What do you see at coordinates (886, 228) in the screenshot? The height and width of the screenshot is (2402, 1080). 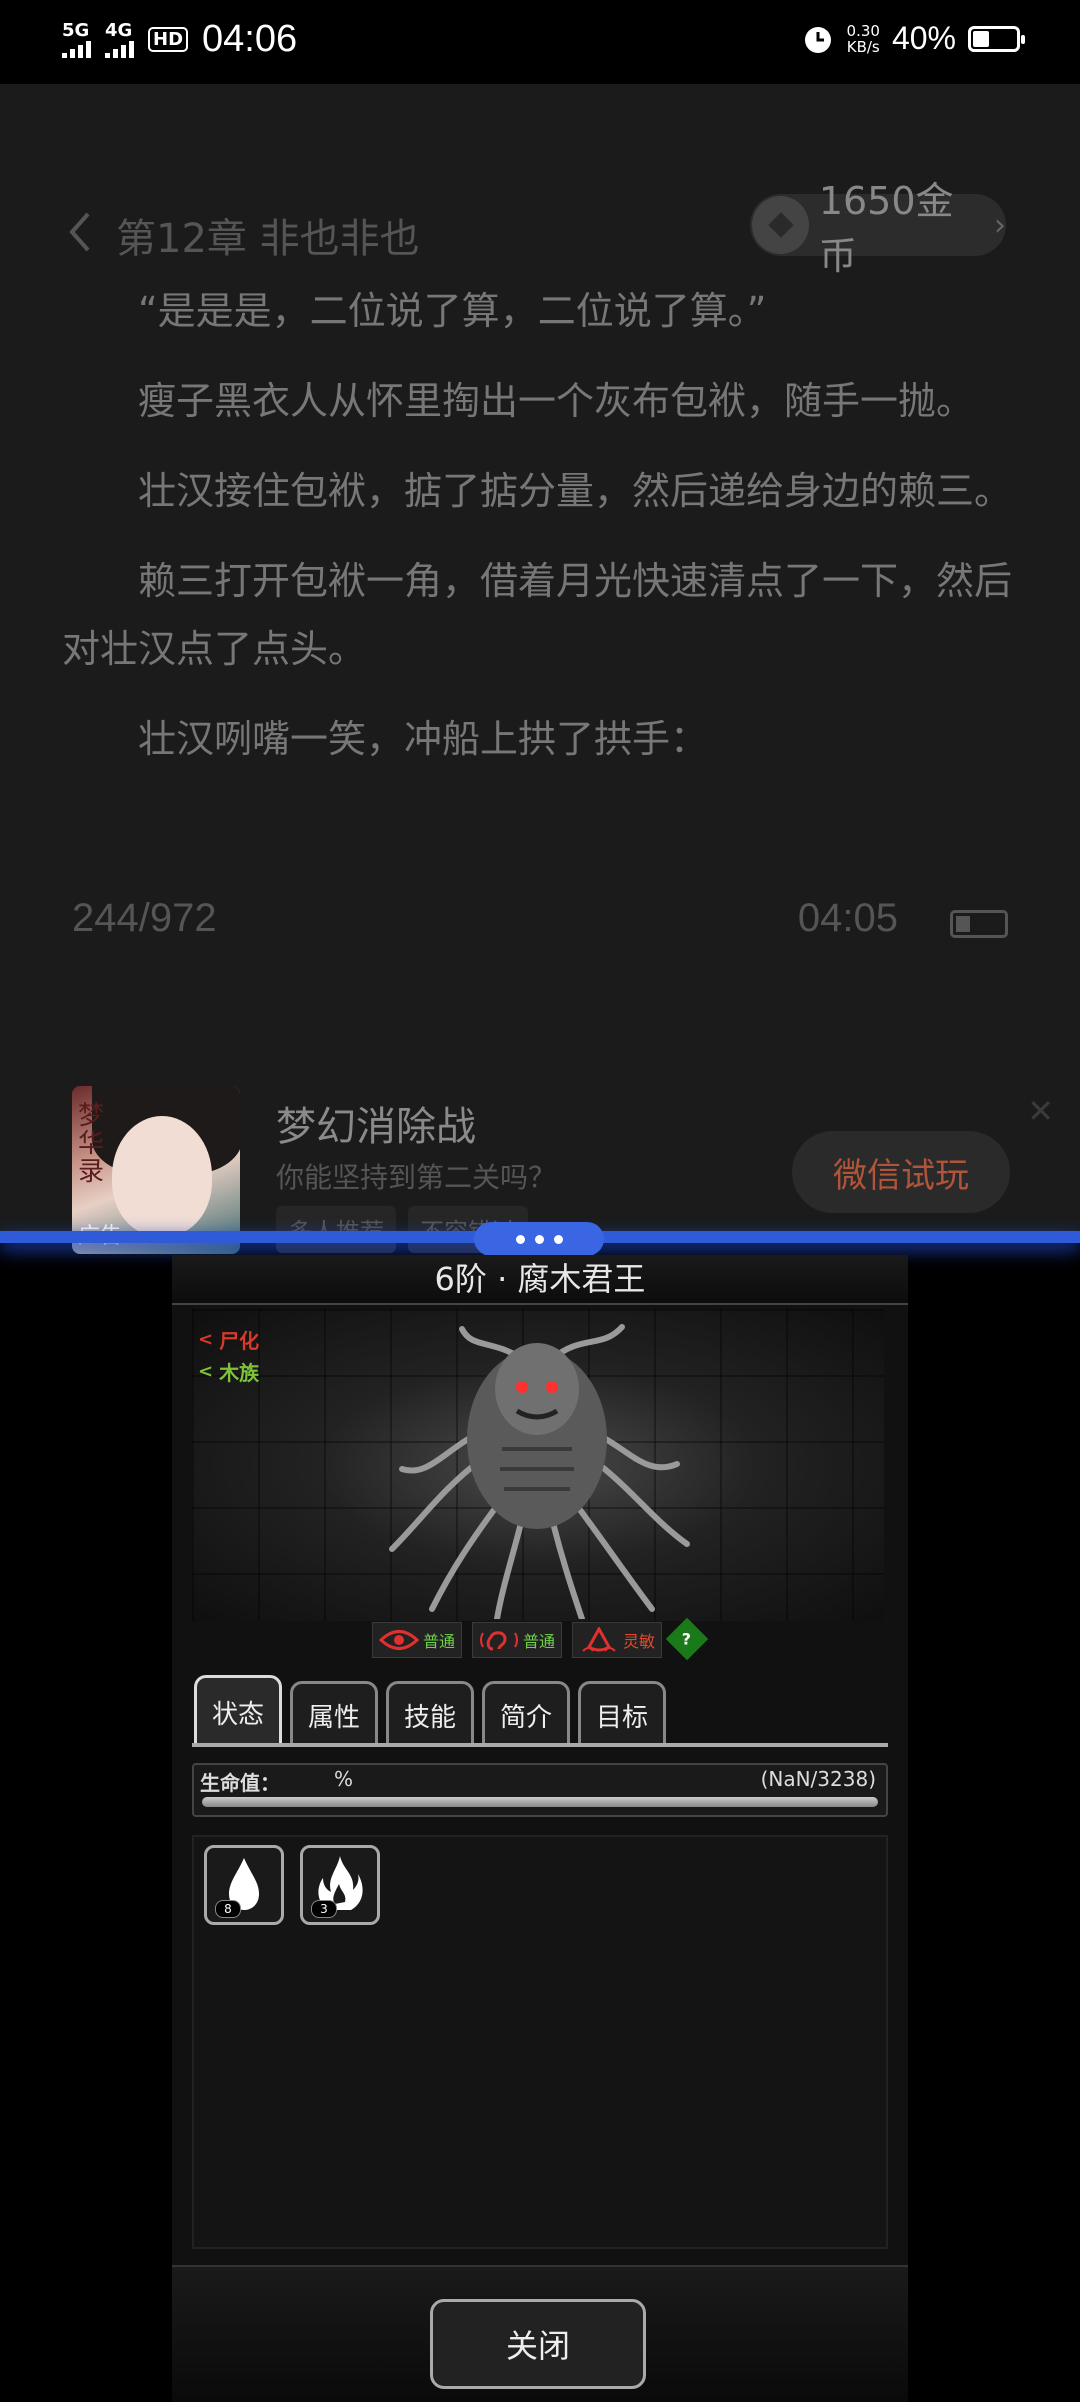 I see `coin-balance: 1650金币` at bounding box center [886, 228].